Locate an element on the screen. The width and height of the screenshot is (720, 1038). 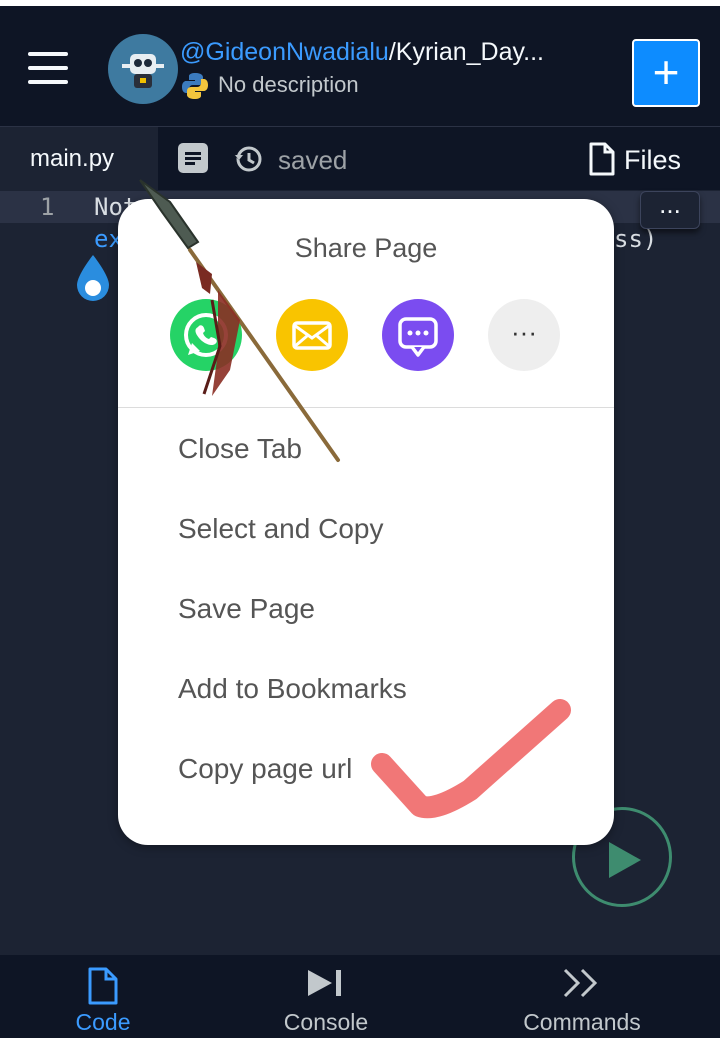
history-icon is located at coordinates (248, 159).